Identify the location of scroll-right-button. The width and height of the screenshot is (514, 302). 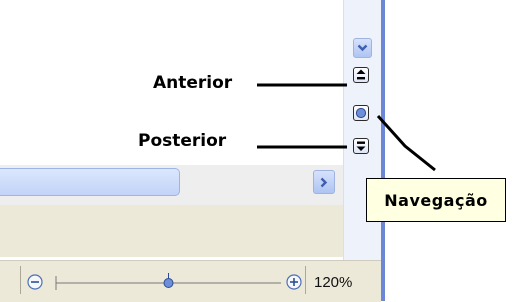
(324, 182).